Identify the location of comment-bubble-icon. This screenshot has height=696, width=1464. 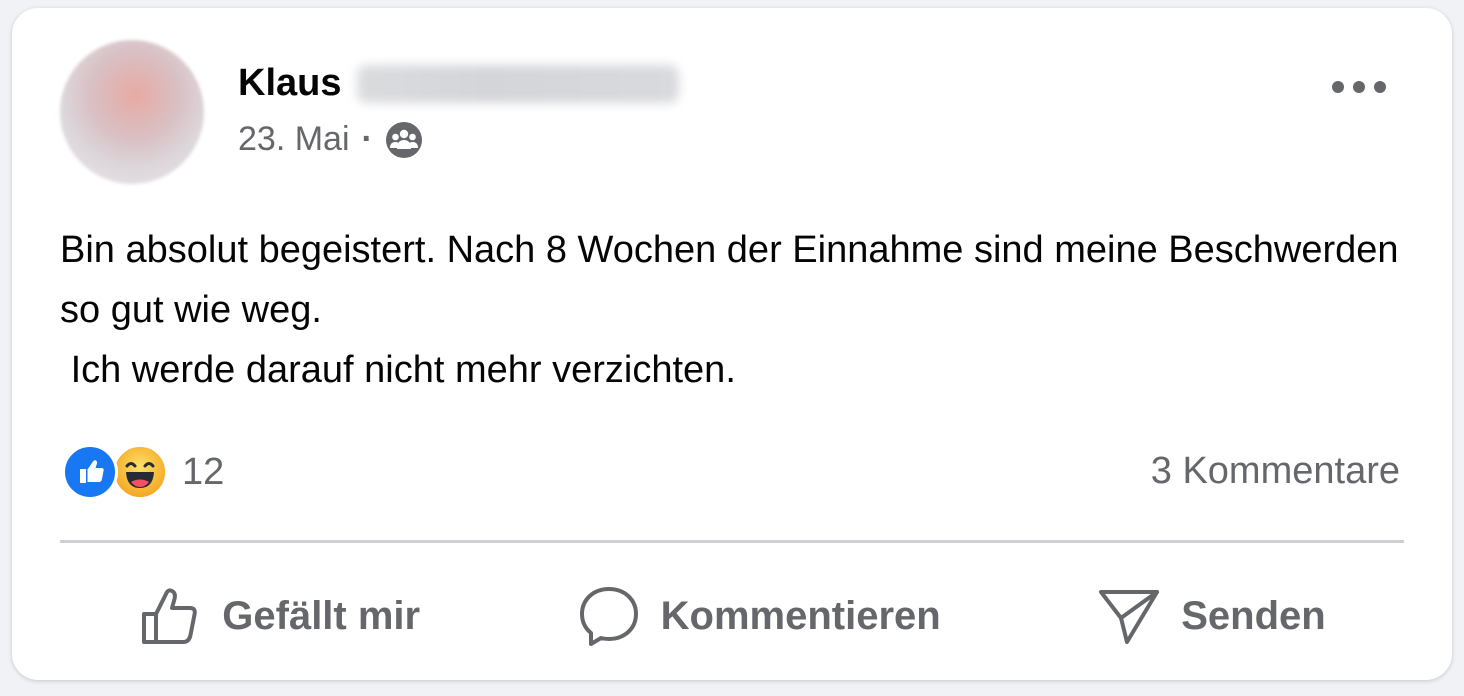
(608, 616).